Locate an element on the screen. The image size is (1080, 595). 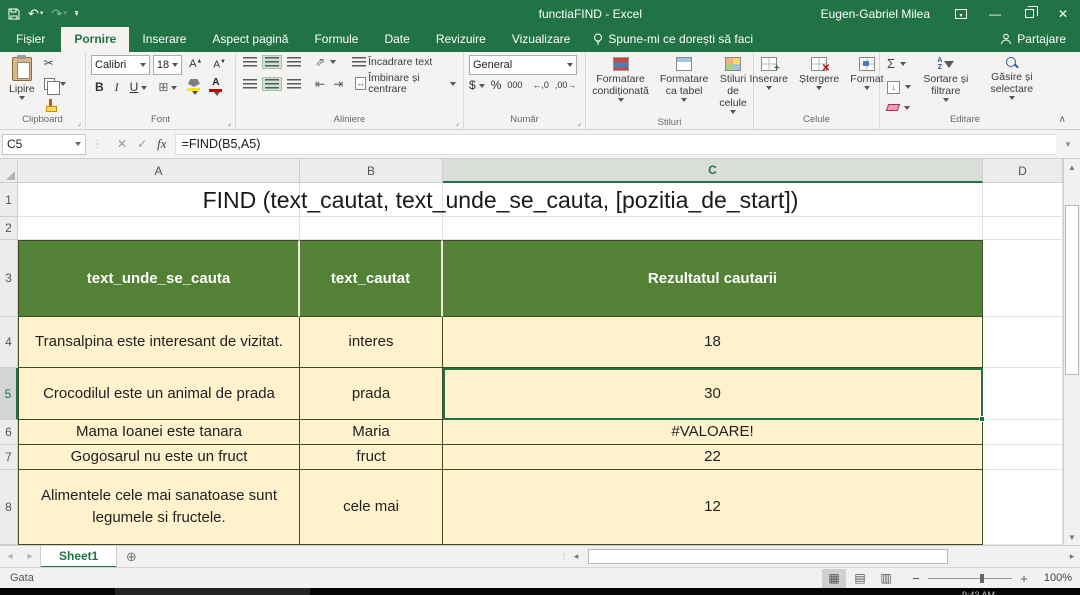
align-bottom-button is located at coordinates (294, 62).